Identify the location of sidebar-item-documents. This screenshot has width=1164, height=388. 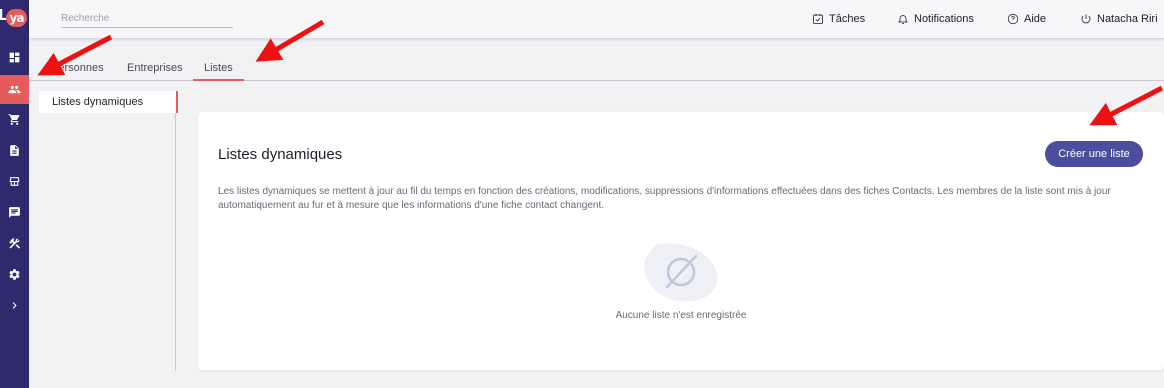
(14, 150).